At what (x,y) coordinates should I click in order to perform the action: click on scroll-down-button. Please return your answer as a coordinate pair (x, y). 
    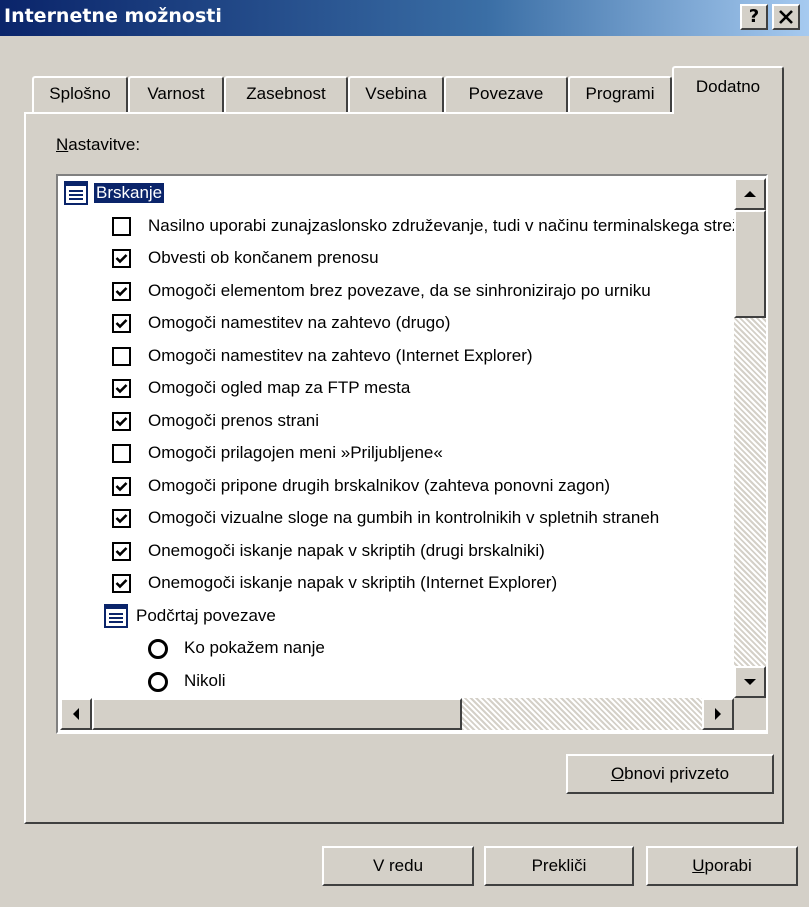
    Looking at the image, I should click on (750, 682).